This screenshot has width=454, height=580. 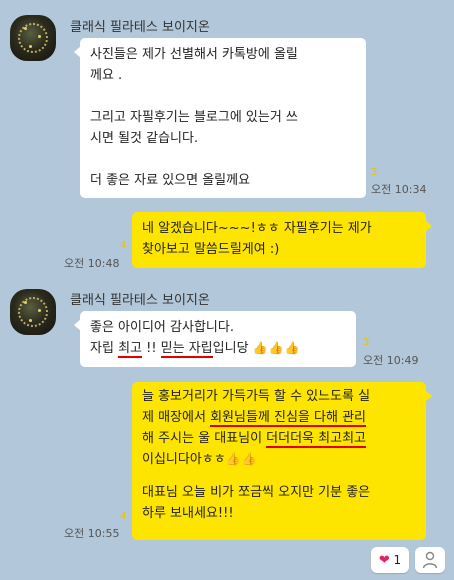 What do you see at coordinates (288, 418) in the screenshot?
I see `highlight-underline: 회원님들께 진심을 다해 관리` at bounding box center [288, 418].